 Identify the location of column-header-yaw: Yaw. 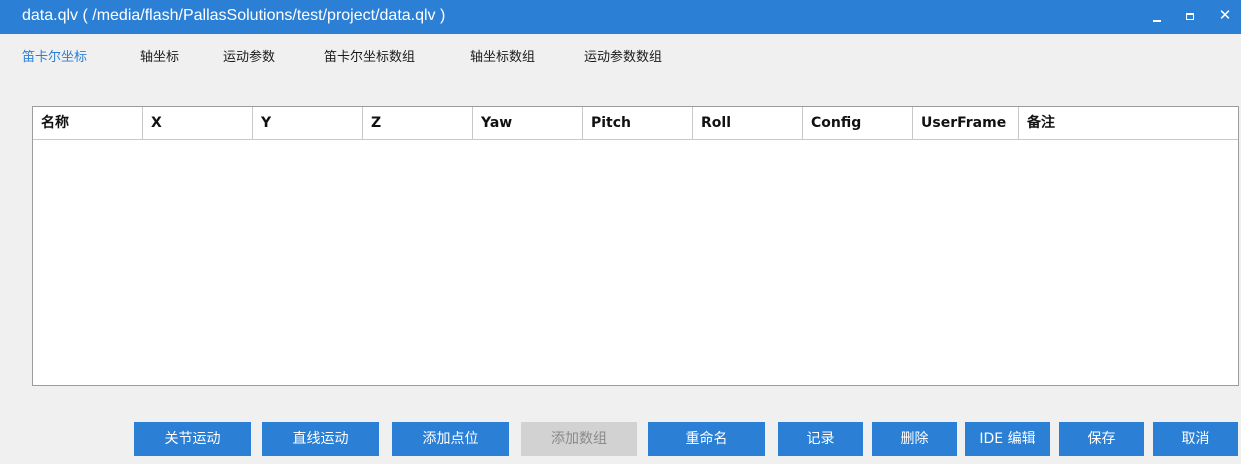
(528, 123).